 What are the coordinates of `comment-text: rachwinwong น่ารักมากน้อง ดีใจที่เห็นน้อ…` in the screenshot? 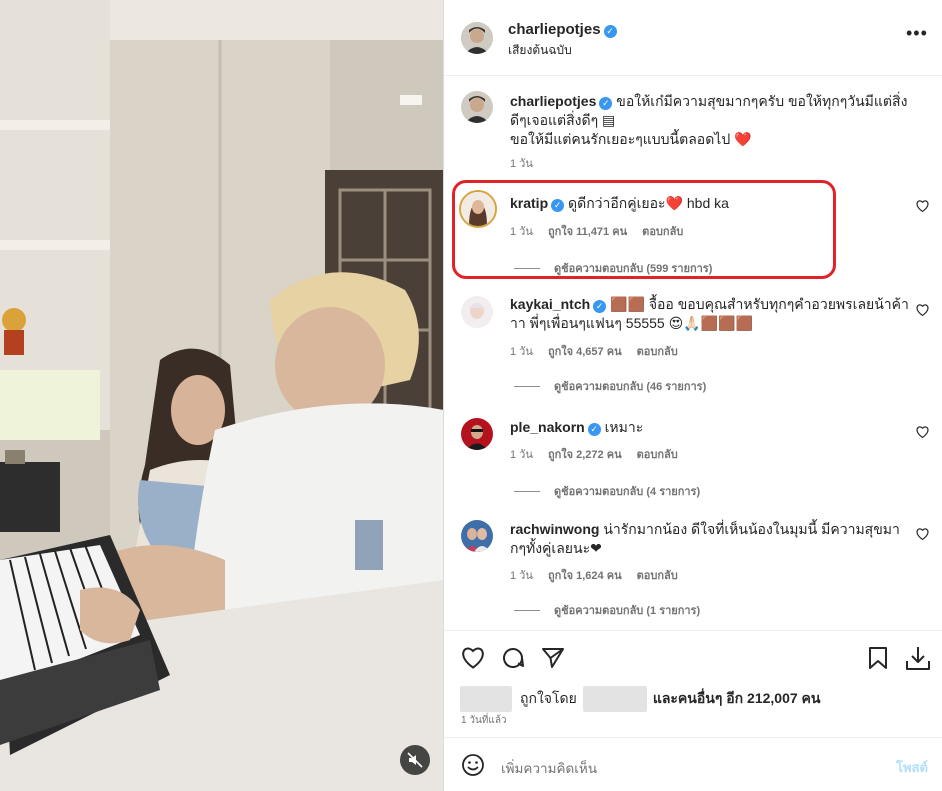 It's located at (710, 539).